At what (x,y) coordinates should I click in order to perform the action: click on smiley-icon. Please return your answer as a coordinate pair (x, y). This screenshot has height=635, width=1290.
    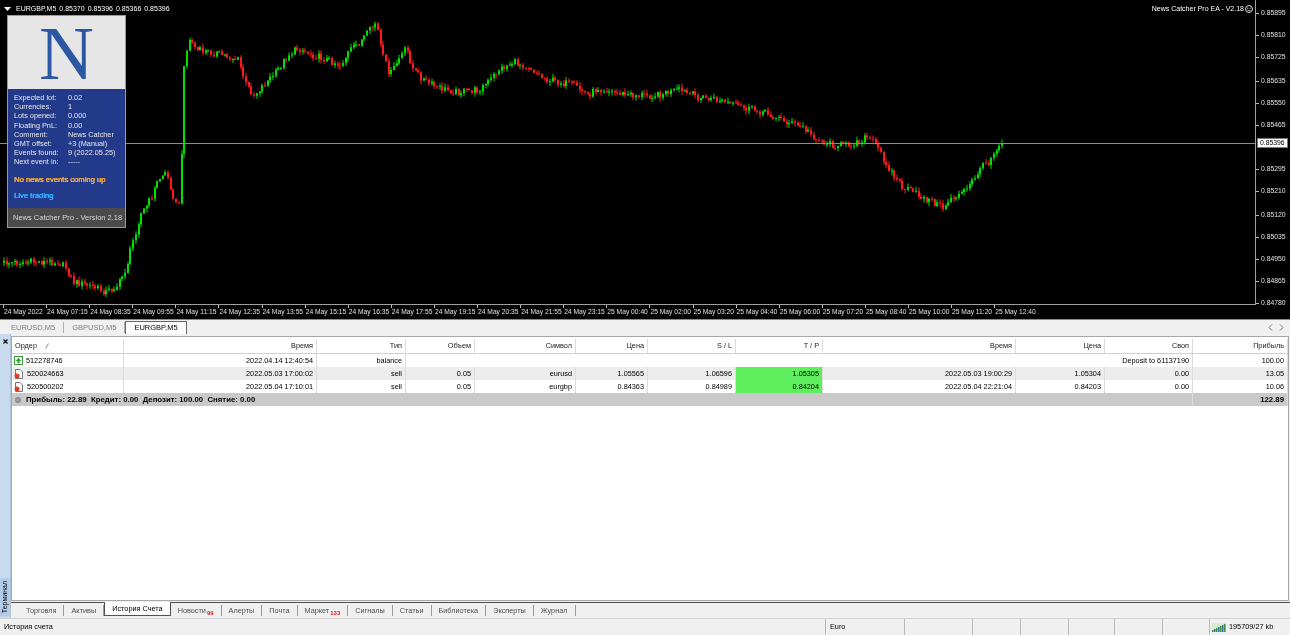
    Looking at the image, I should click on (1249, 8).